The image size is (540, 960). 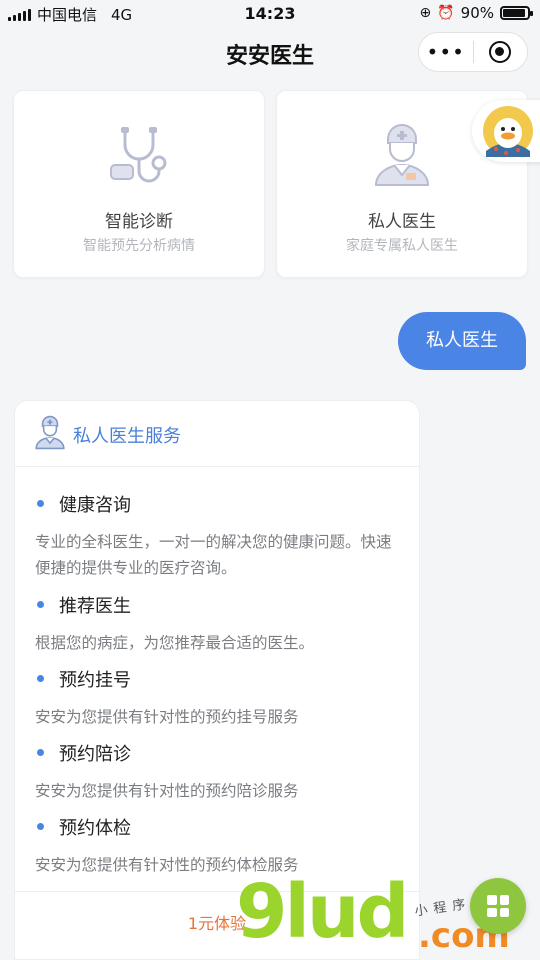 I want to click on duck-avatar-icon, so click(x=508, y=131).